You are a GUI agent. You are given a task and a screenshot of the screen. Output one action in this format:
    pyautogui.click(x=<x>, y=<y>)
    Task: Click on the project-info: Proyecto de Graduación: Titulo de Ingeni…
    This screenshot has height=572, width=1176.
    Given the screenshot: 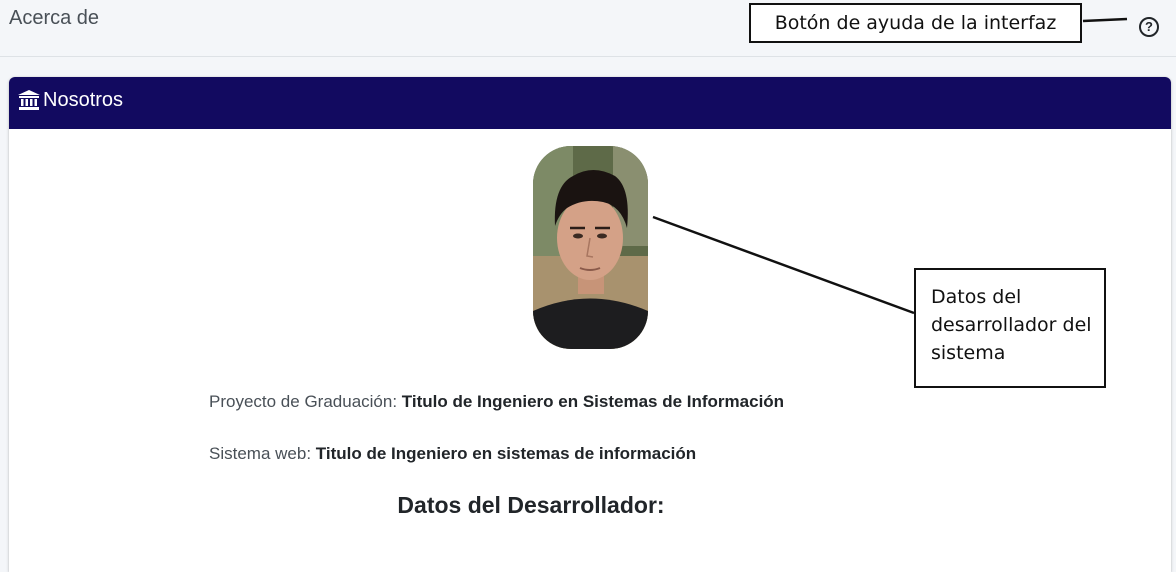 What is the action you would take?
    pyautogui.click(x=496, y=402)
    